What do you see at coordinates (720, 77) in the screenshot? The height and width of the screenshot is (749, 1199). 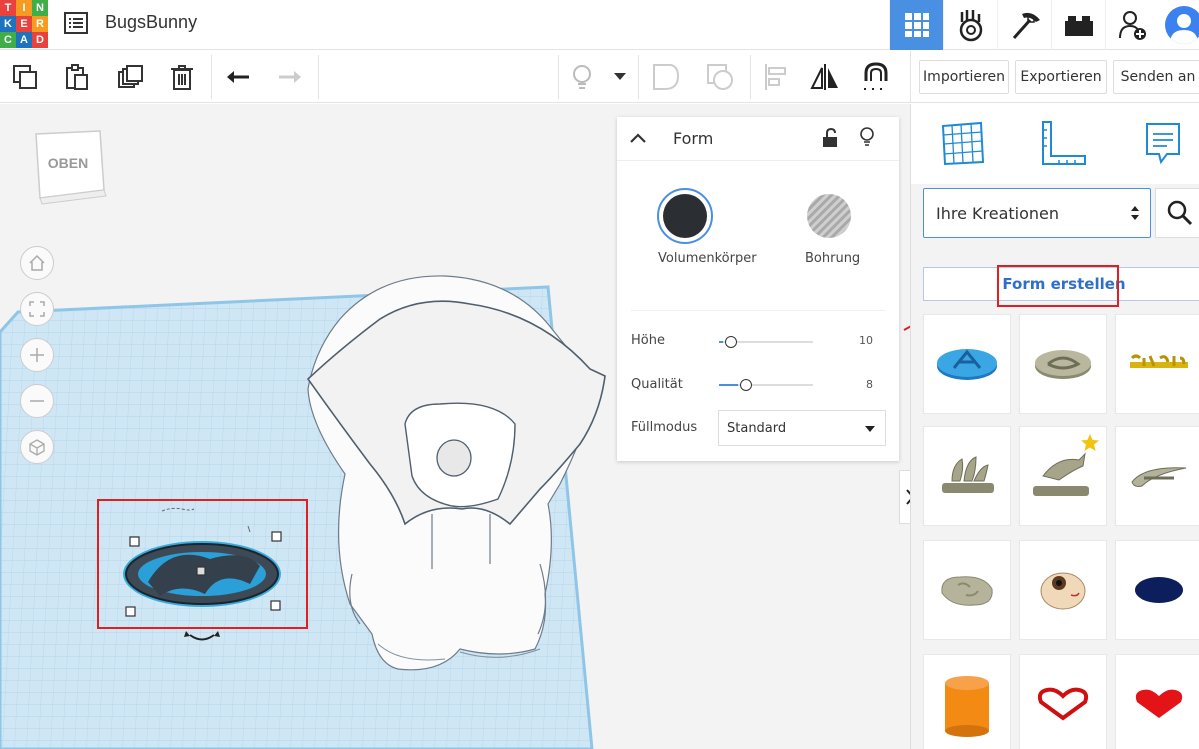 I see `ungroup-icon` at bounding box center [720, 77].